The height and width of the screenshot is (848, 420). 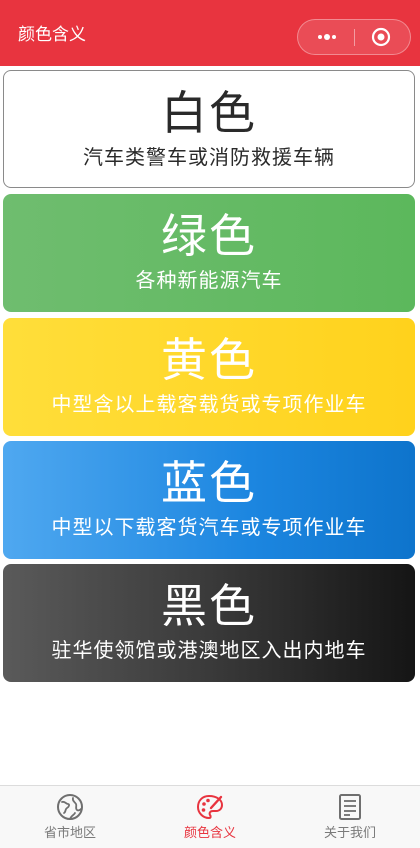 I want to click on card-description: 中型以下载客货汽车或专项作业车, so click(x=209, y=527).